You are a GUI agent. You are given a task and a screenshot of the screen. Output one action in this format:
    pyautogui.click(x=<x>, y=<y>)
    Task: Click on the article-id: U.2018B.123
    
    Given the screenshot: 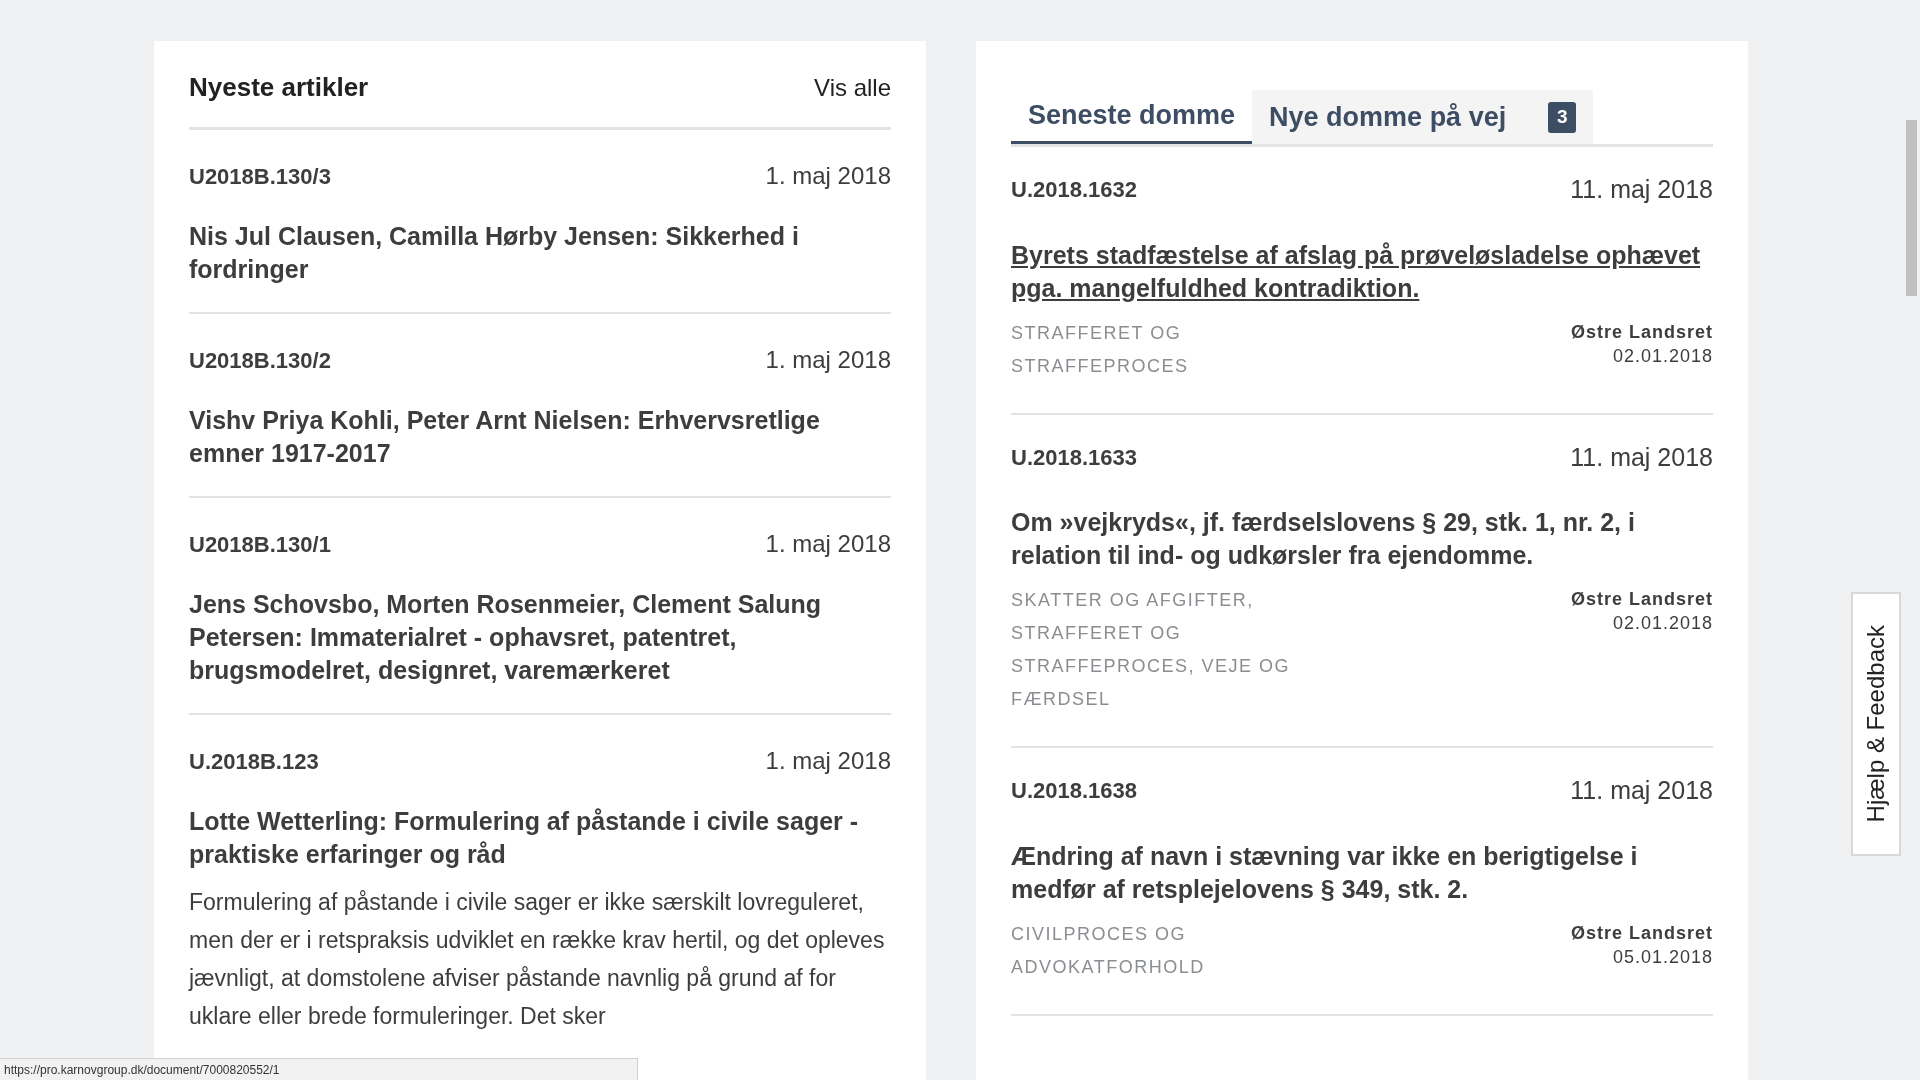 What is the action you would take?
    pyautogui.click(x=254, y=761)
    